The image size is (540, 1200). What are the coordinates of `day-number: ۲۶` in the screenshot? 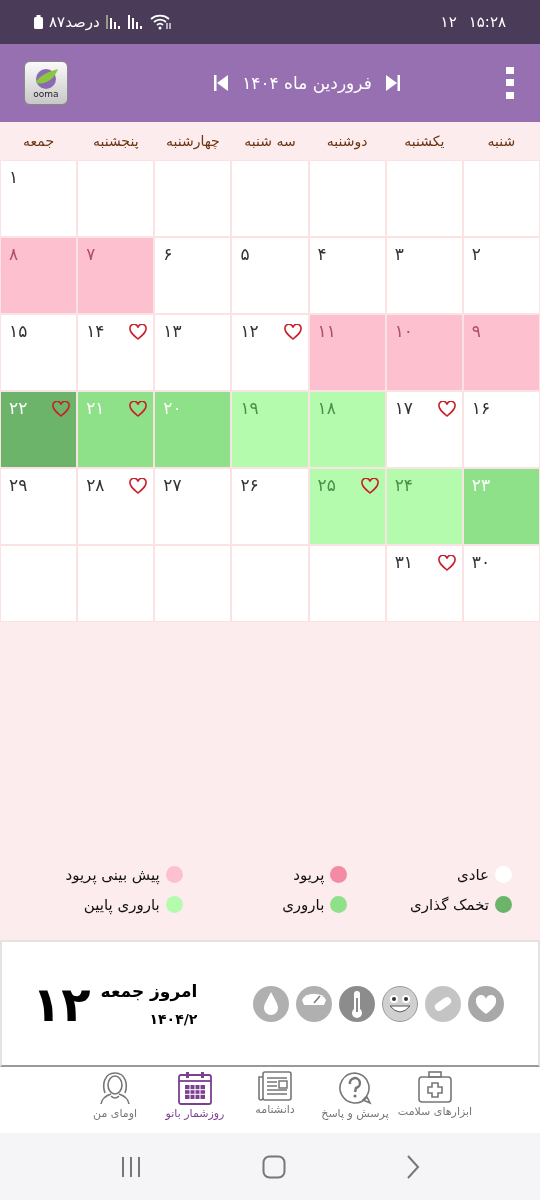 It's located at (249, 485).